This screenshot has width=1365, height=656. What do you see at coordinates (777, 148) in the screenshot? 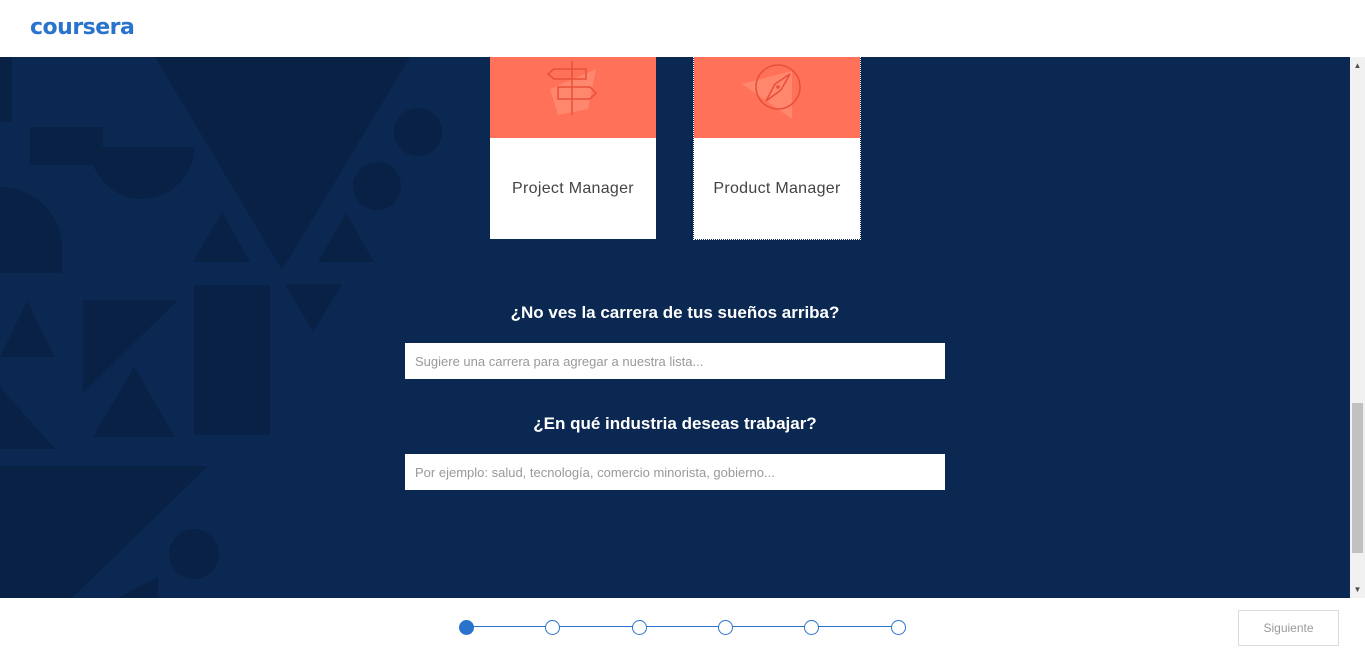
I see `career-card-product-manager: Product Manager` at bounding box center [777, 148].